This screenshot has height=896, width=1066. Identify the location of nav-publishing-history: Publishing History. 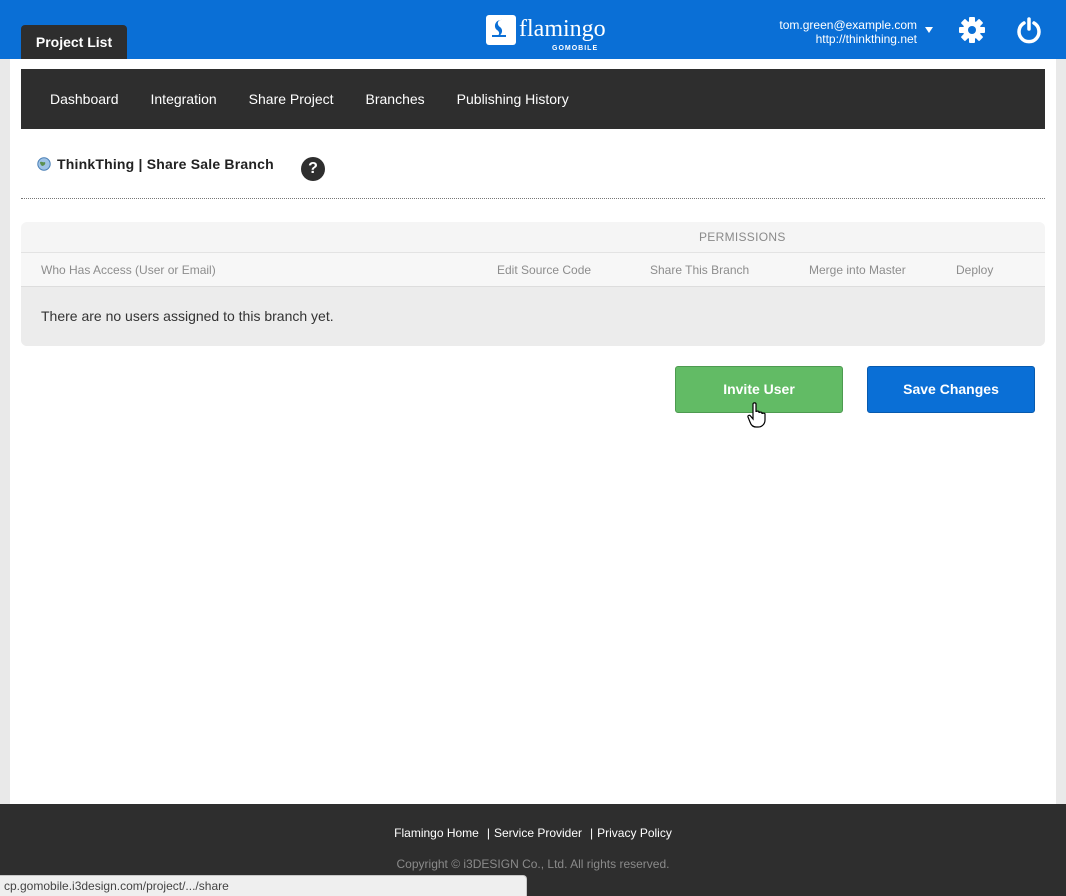
(513, 99).